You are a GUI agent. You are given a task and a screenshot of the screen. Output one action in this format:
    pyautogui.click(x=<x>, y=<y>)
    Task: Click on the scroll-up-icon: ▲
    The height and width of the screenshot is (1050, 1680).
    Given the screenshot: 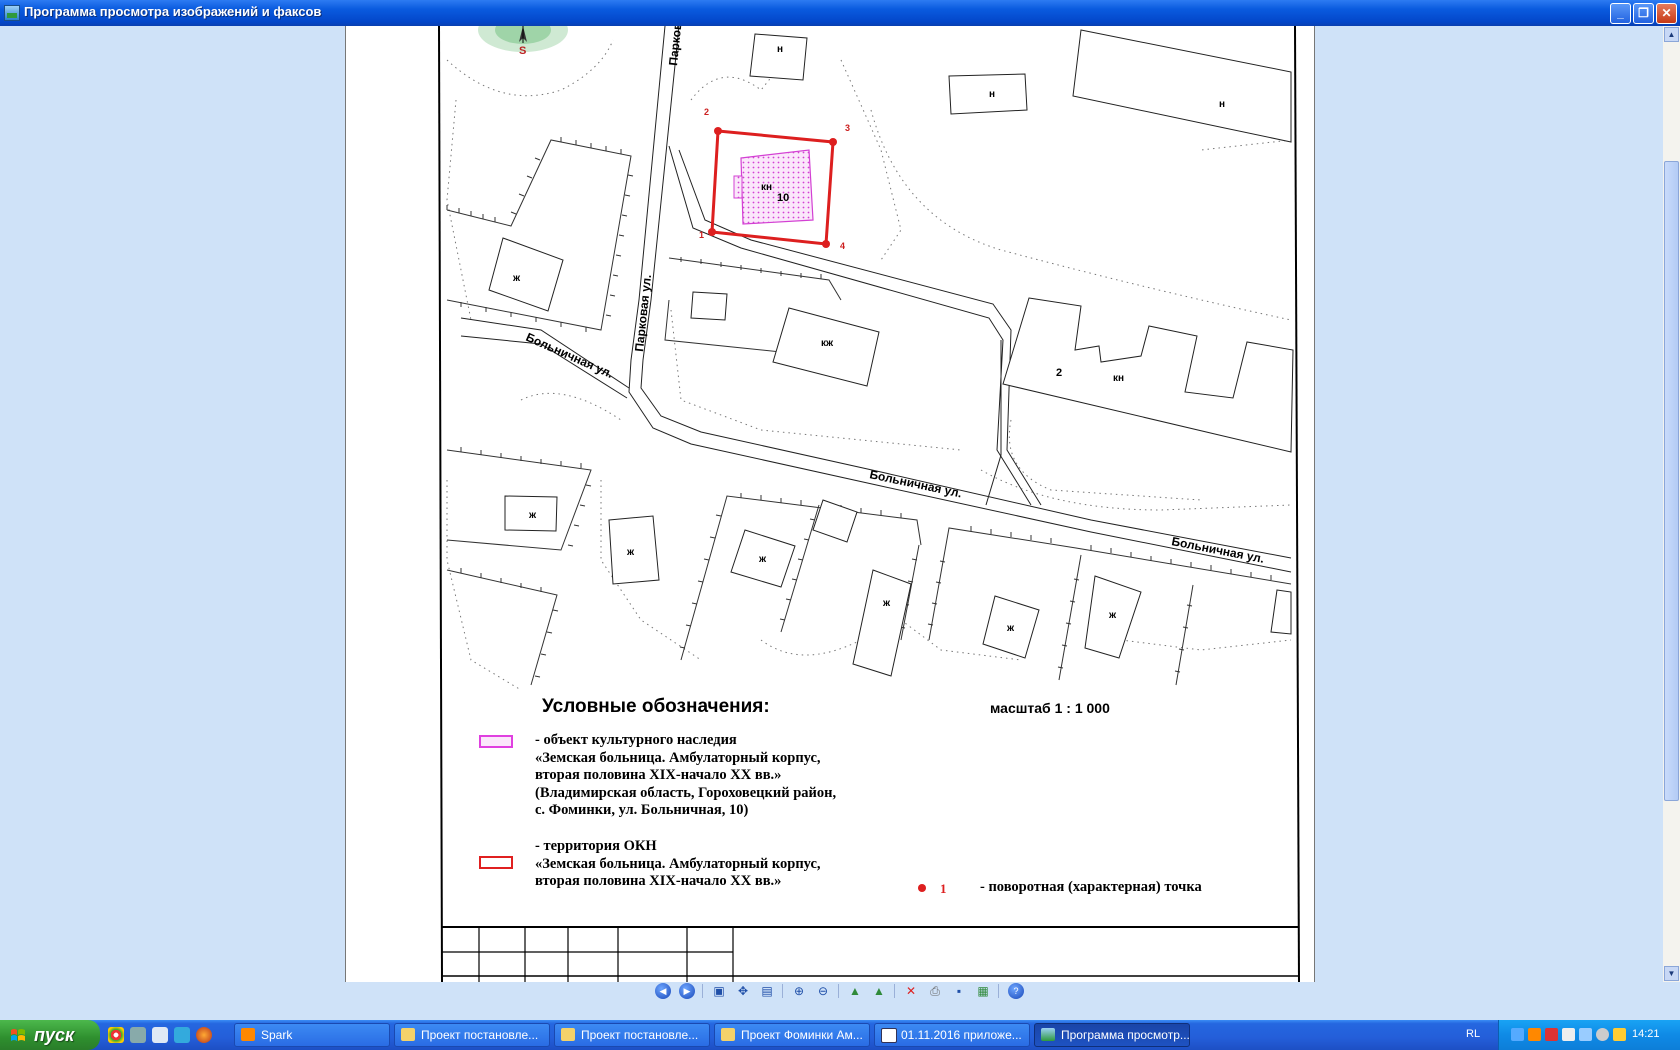 What is the action you would take?
    pyautogui.click(x=1671, y=34)
    